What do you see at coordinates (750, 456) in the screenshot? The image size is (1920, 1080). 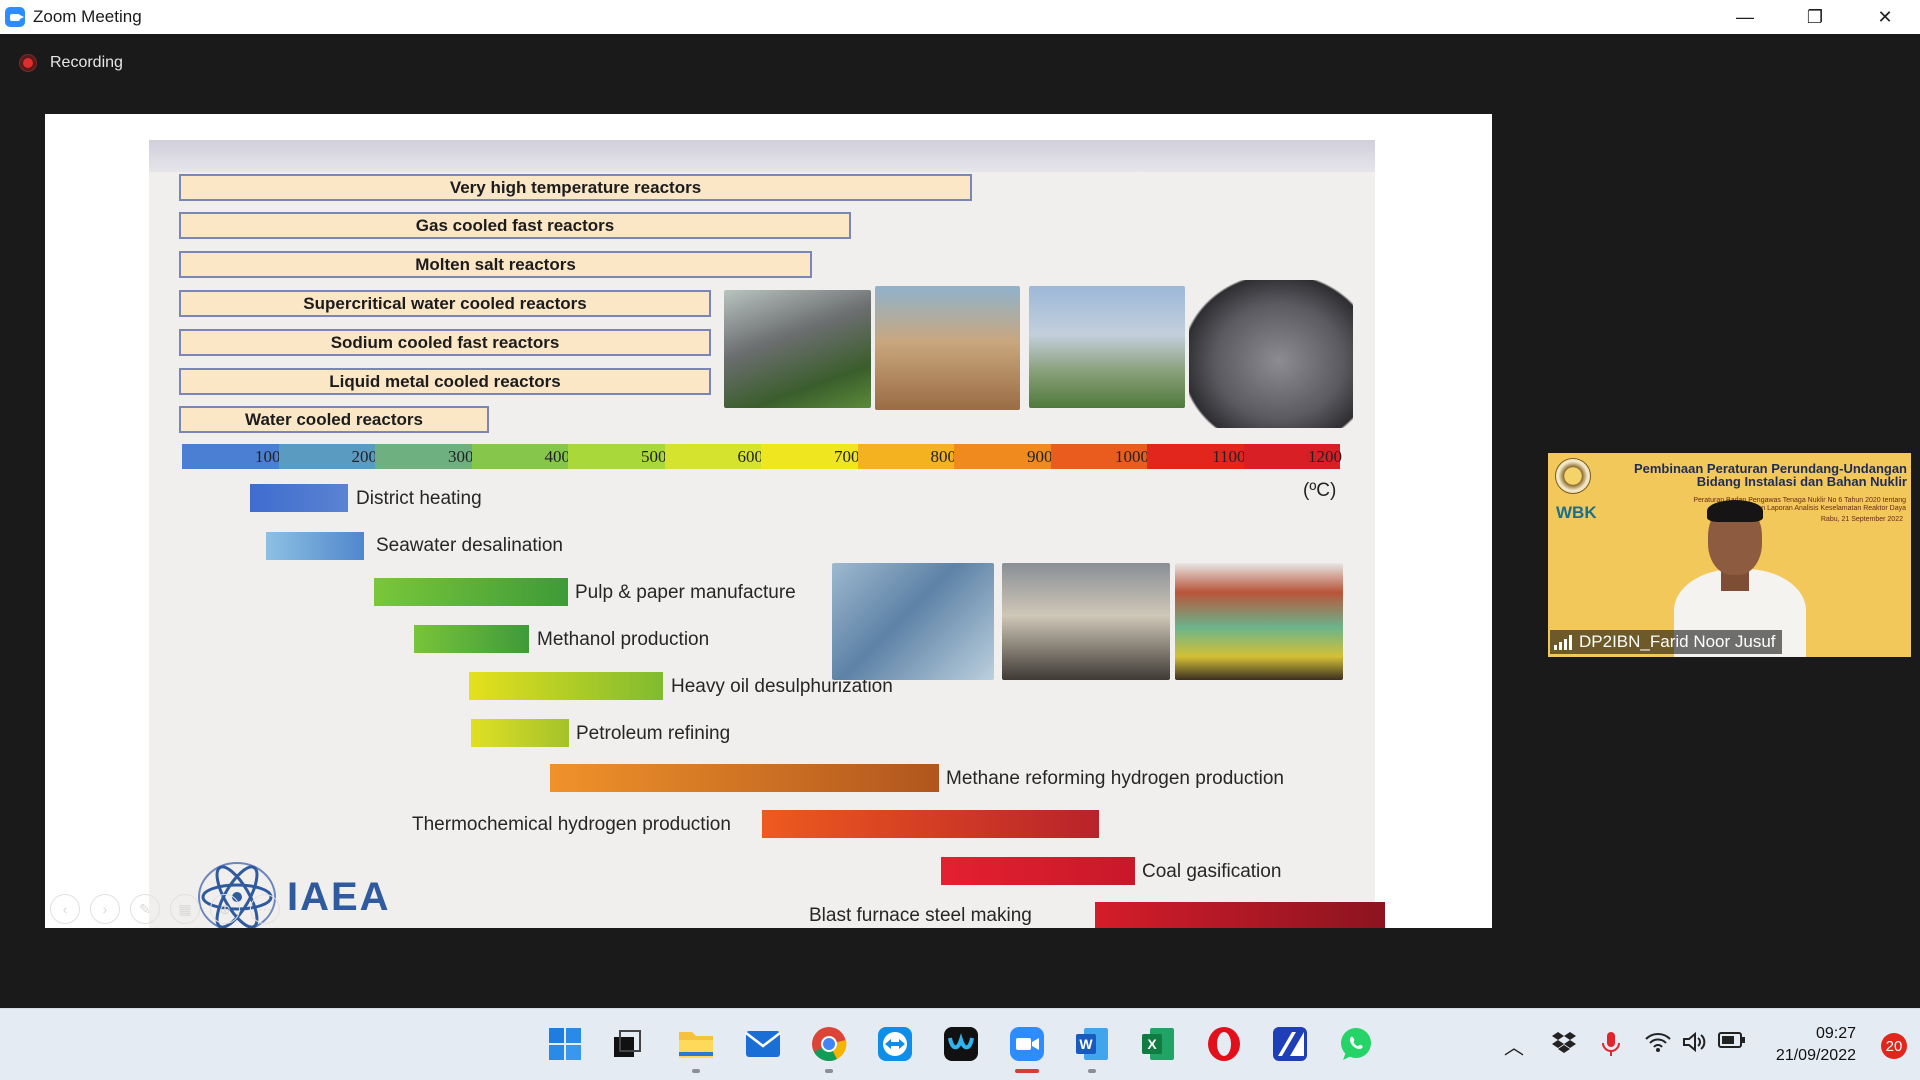 I see `scale-label: 600` at bounding box center [750, 456].